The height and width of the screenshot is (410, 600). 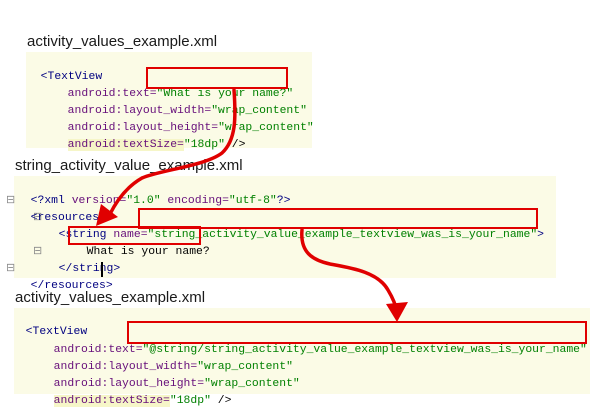 I want to click on arrow-string-name-to-reference, so click(x=349, y=271).